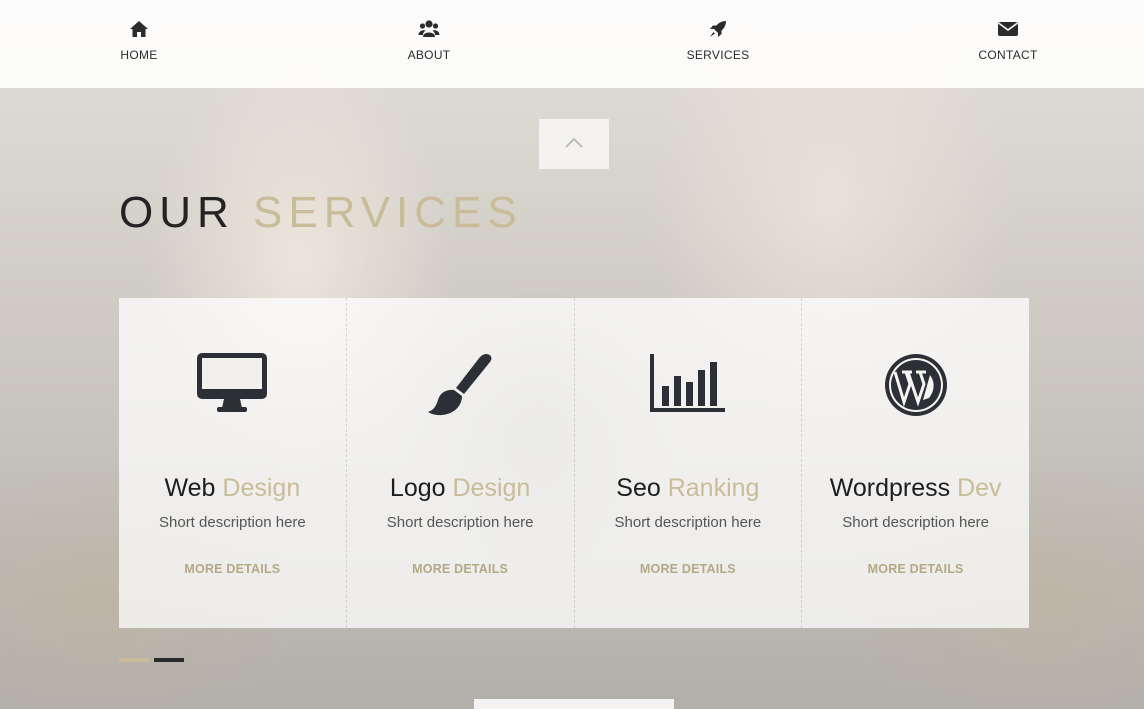  I want to click on section-title: OUR SERVICES, so click(321, 213).